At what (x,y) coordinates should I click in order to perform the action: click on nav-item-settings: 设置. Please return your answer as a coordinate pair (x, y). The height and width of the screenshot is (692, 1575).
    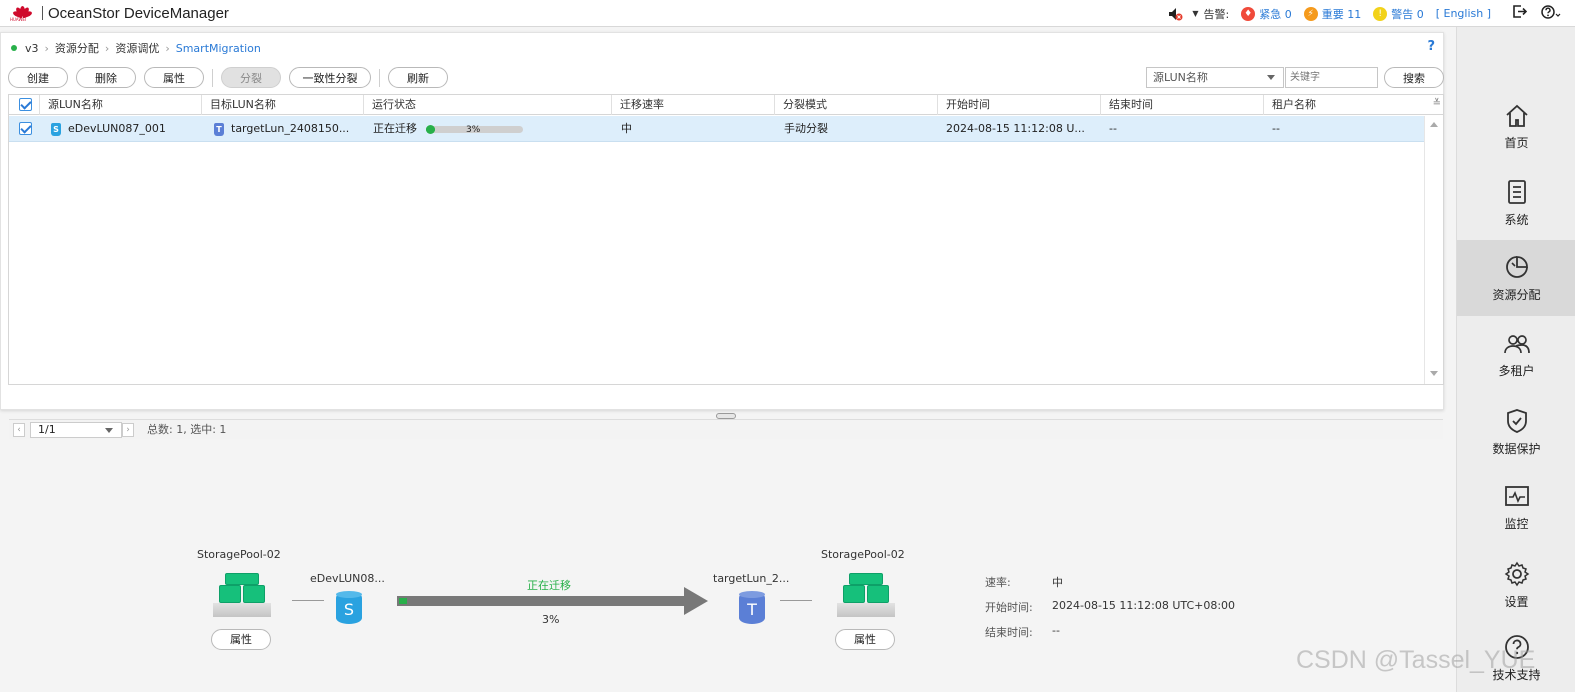
    Looking at the image, I should click on (1516, 585).